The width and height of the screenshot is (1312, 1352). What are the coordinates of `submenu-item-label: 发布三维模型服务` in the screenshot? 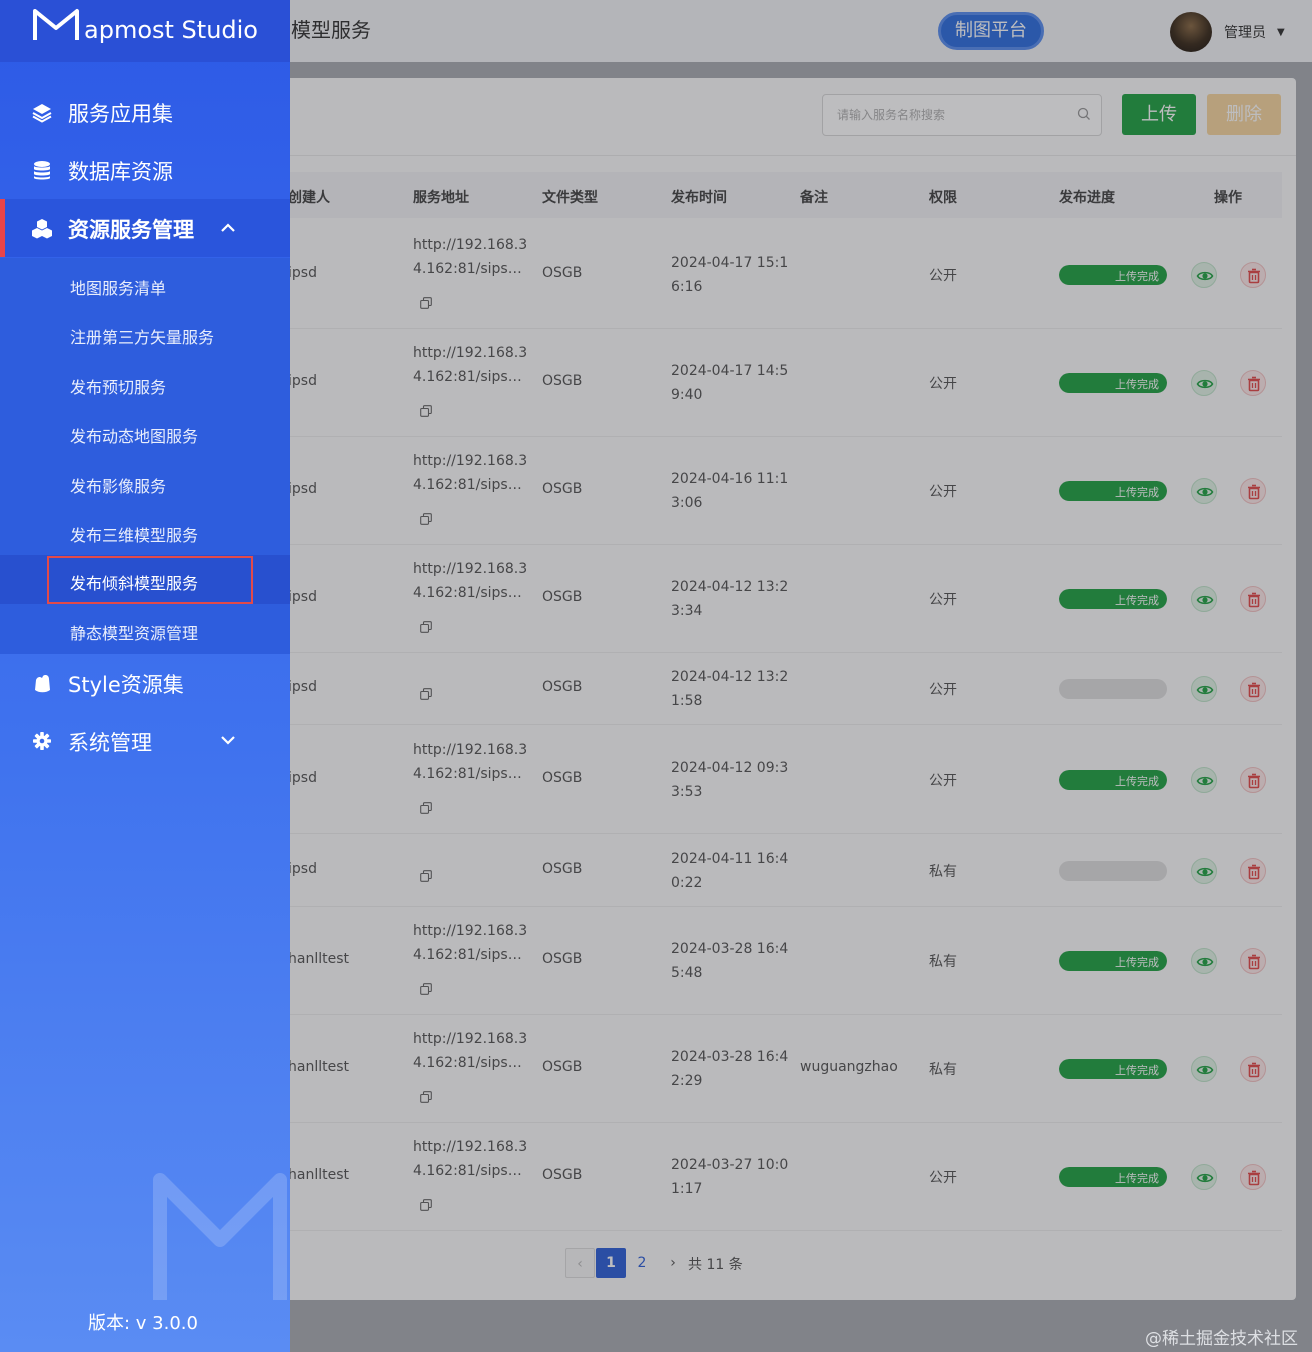 It's located at (134, 535).